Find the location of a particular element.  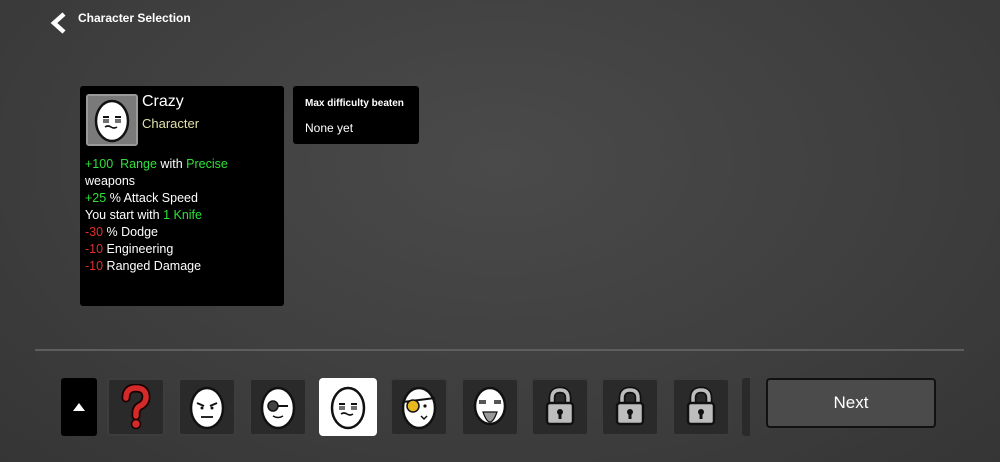

difficulty-title: Max difficulty beaten is located at coordinates (354, 103).